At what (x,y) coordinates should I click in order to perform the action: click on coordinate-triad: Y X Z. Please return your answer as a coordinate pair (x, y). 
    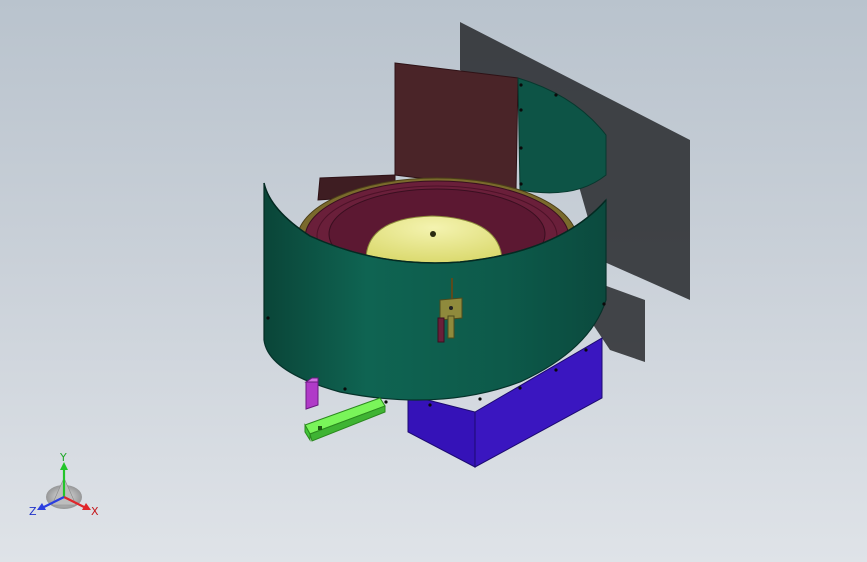
    Looking at the image, I should click on (64, 484).